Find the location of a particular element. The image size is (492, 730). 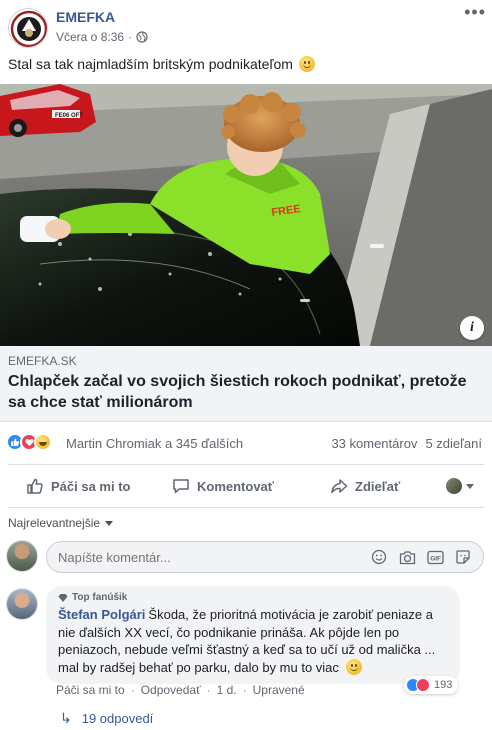

sticker-icon is located at coordinates (463, 557).